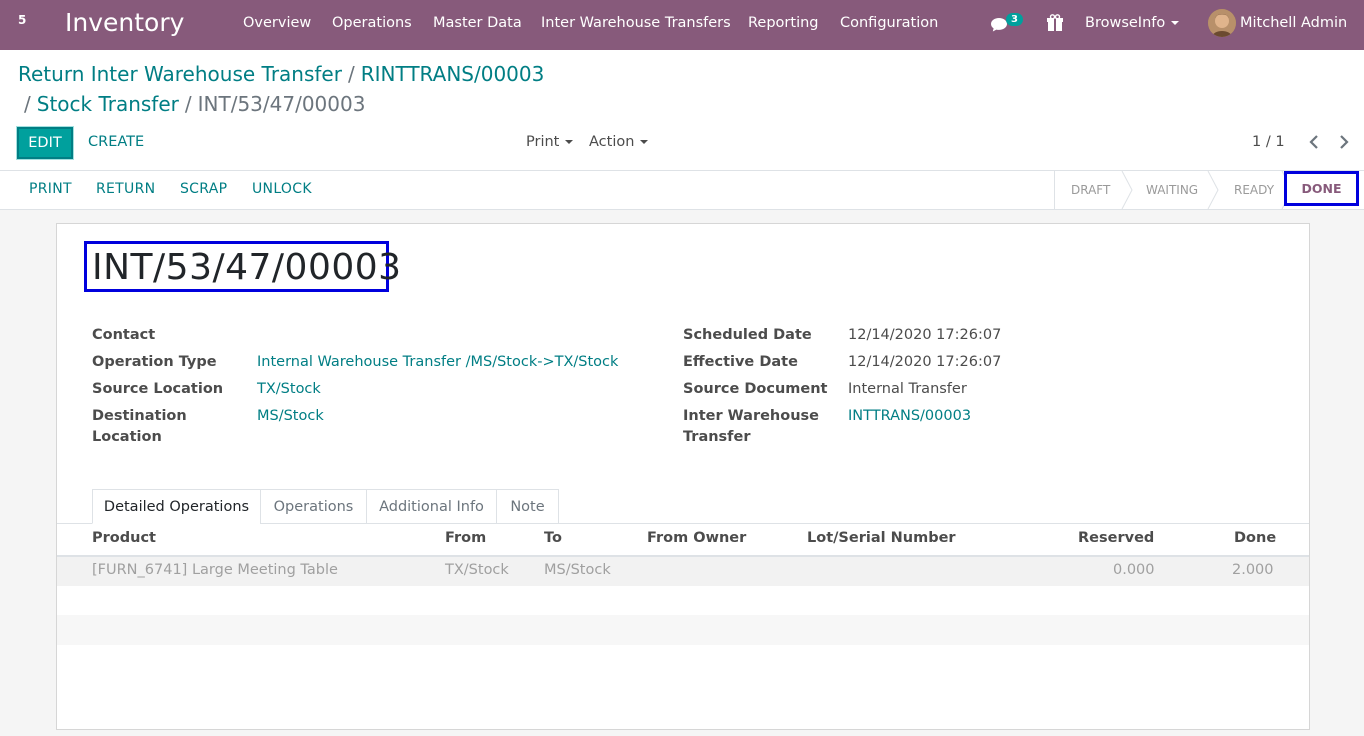  I want to click on stage-waiting: WAITING, so click(1172, 190).